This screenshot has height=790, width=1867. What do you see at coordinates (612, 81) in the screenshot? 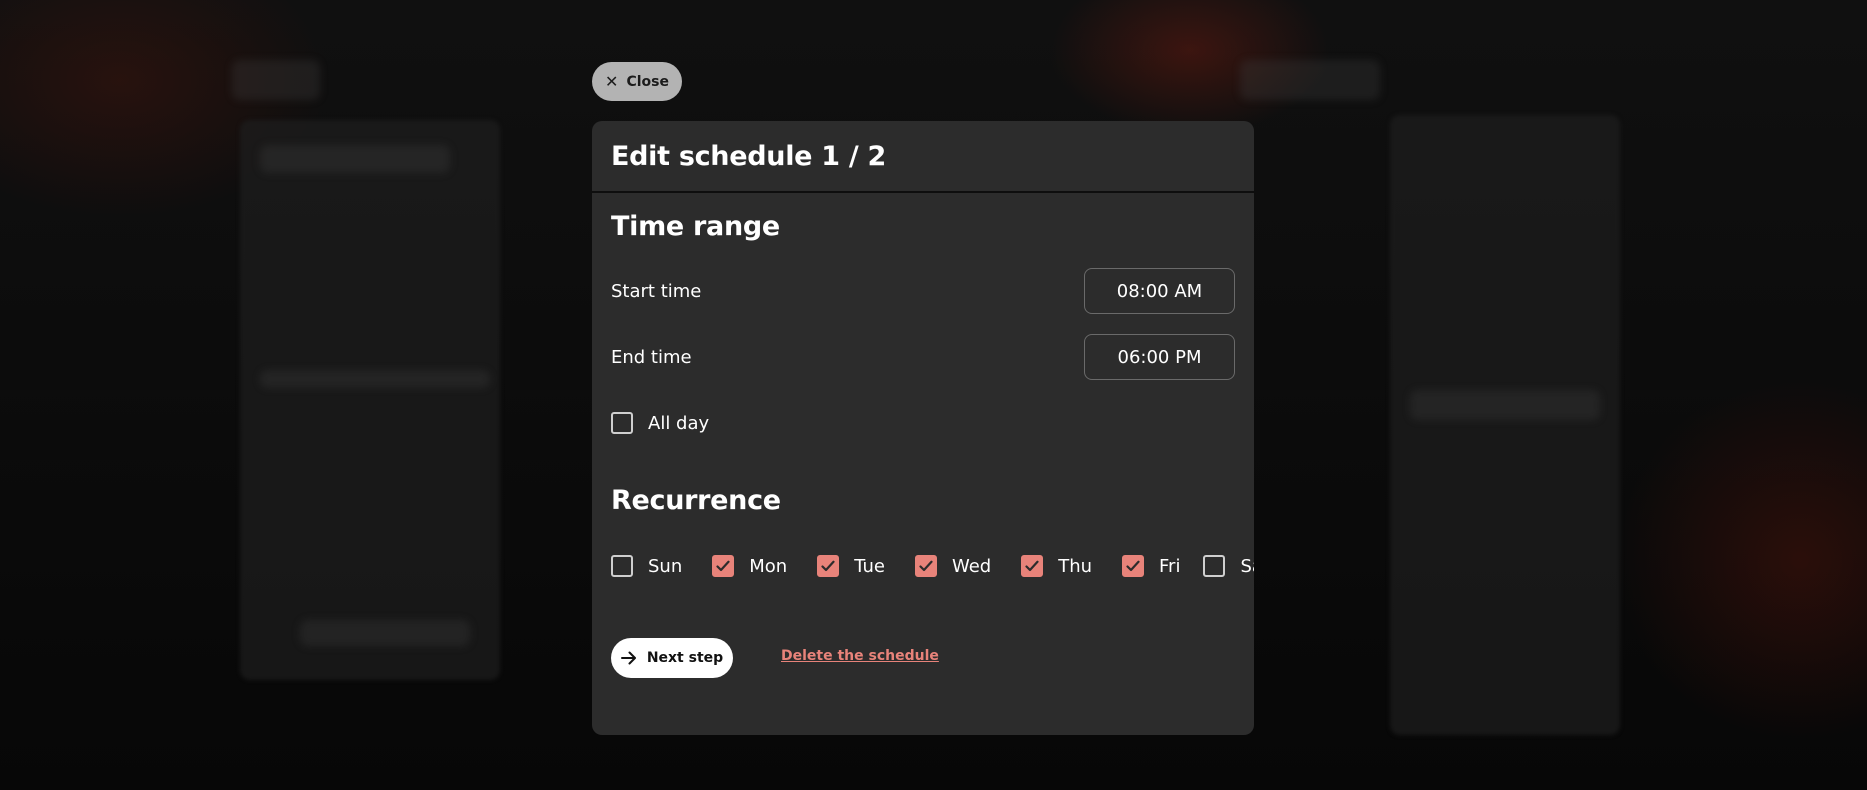
I see `close-icon: ✕` at bounding box center [612, 81].